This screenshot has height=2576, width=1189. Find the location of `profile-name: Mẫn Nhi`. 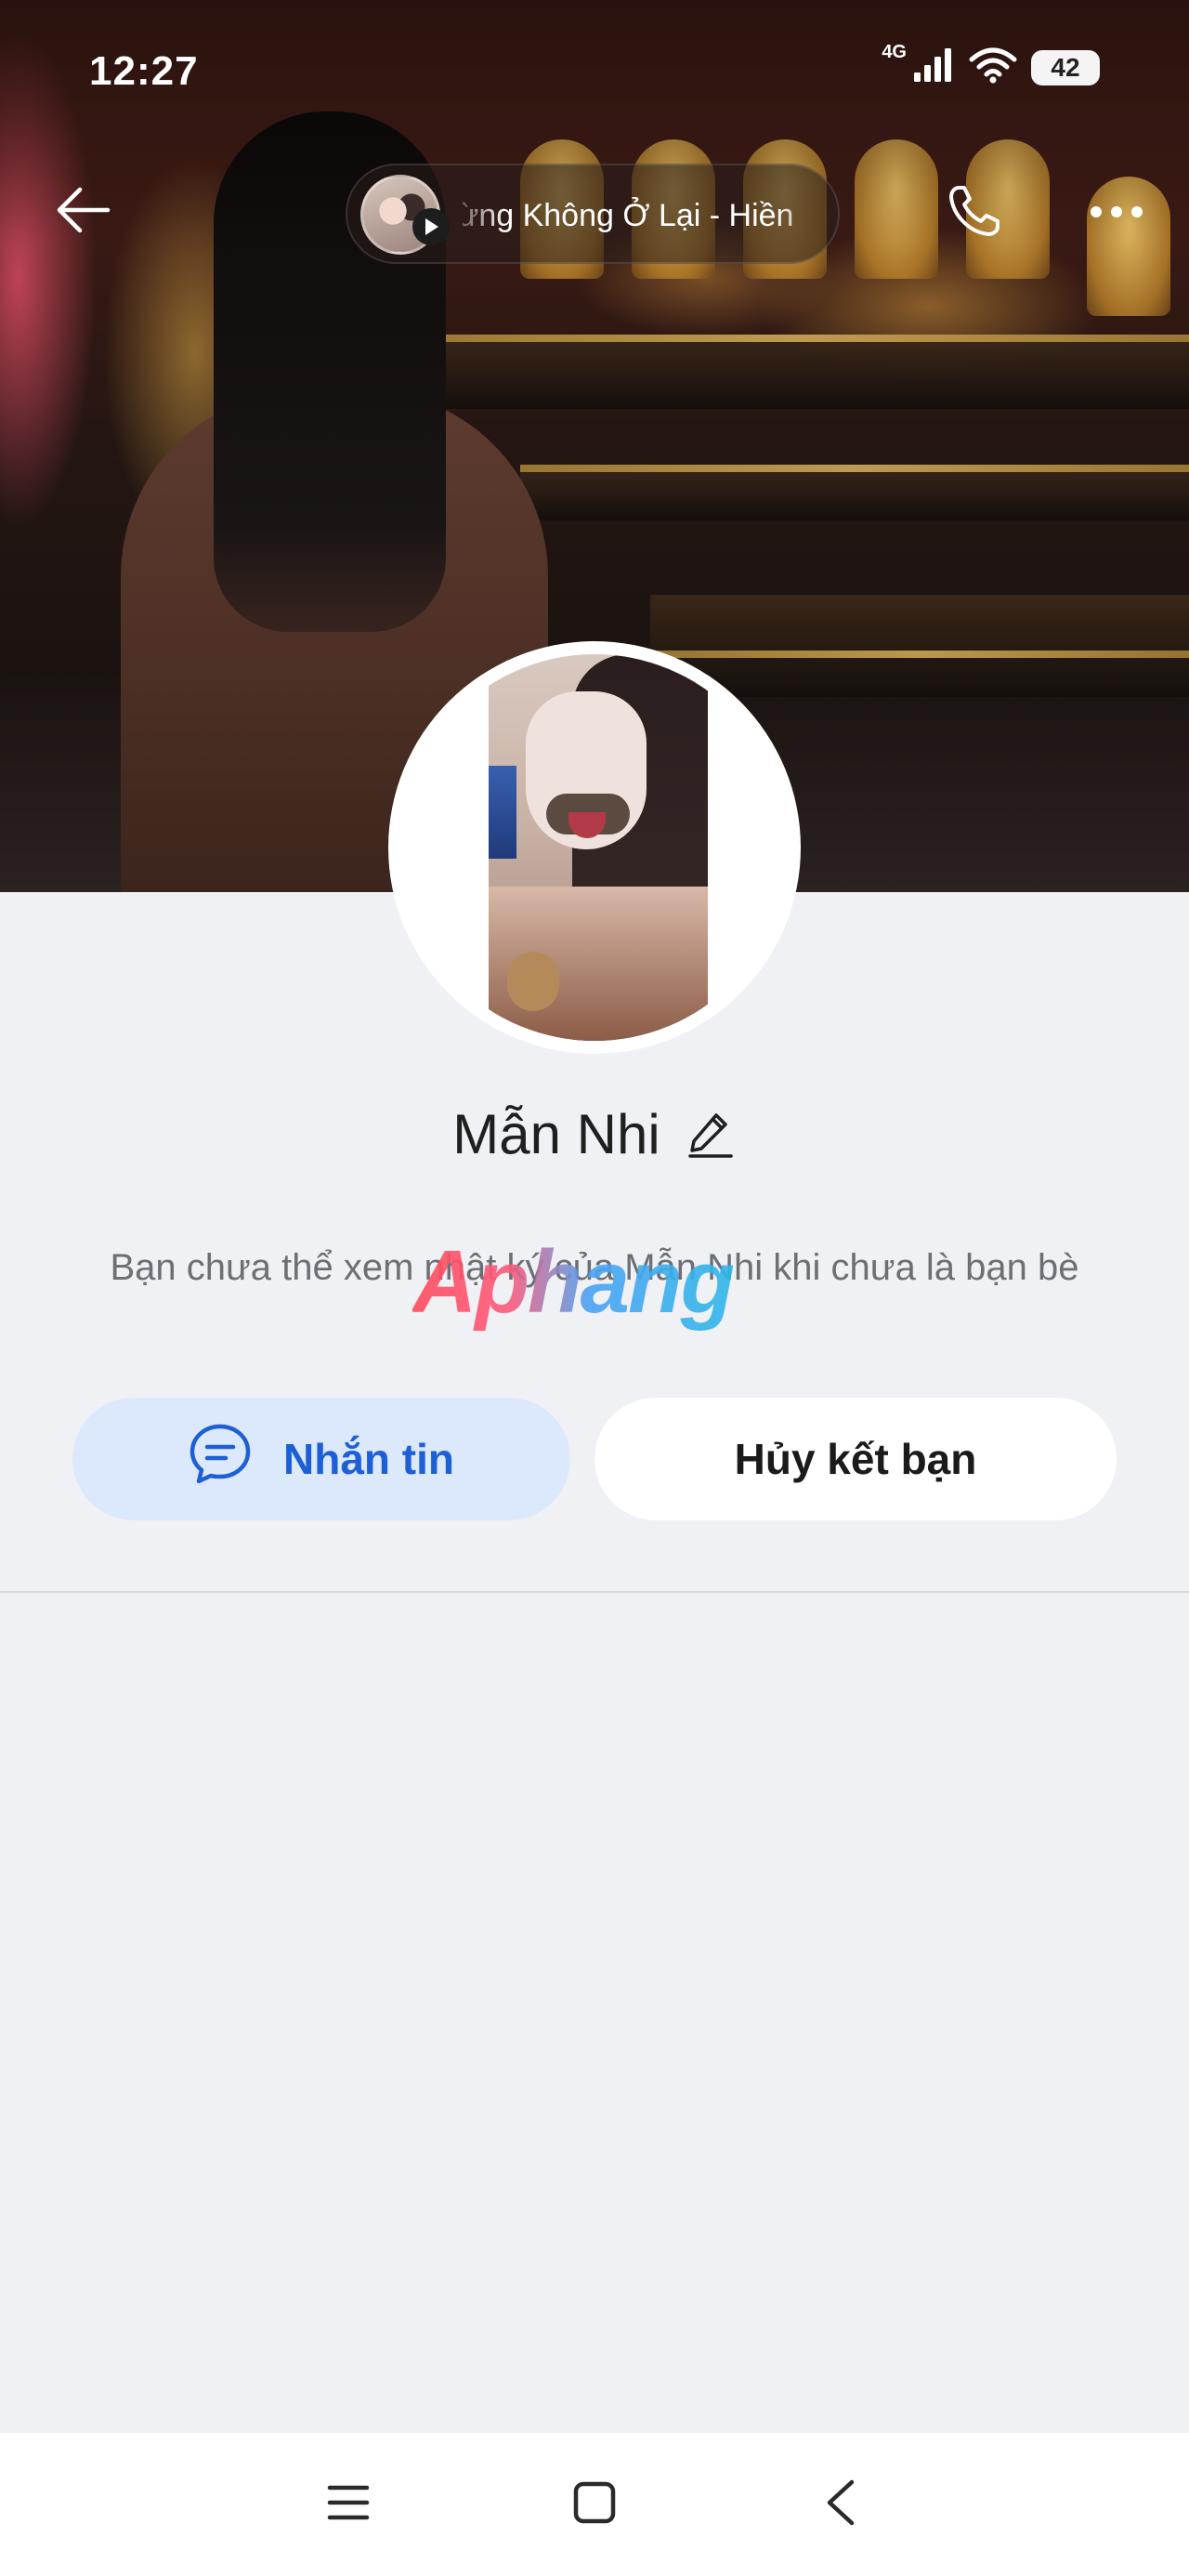

profile-name: Mẫn Nhi is located at coordinates (556, 1133).